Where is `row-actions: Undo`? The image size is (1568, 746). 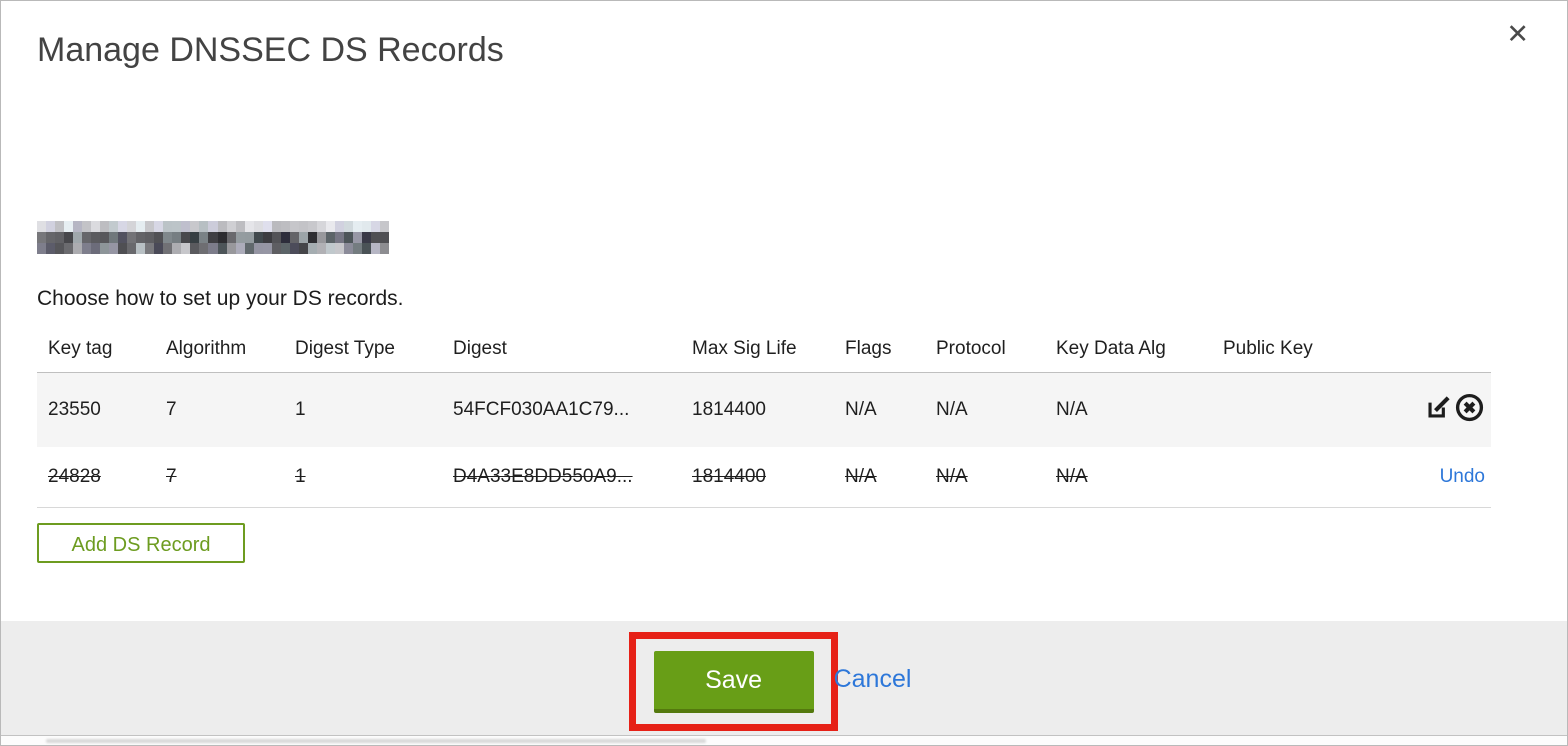
row-actions: Undo is located at coordinates (1443, 477).